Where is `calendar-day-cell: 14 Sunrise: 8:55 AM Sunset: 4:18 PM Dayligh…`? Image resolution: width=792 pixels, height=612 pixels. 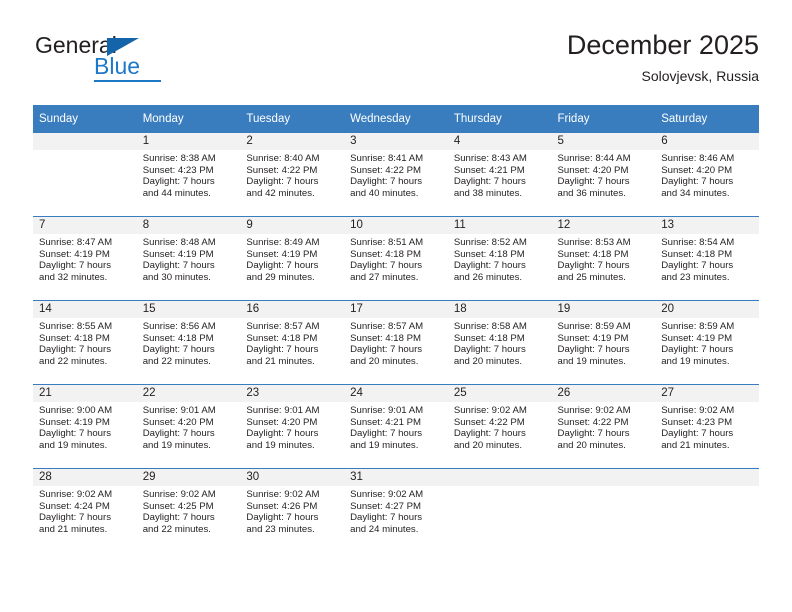
calendar-day-cell: 14 Sunrise: 8:55 AM Sunset: 4:18 PM Dayligh… is located at coordinates (85, 342).